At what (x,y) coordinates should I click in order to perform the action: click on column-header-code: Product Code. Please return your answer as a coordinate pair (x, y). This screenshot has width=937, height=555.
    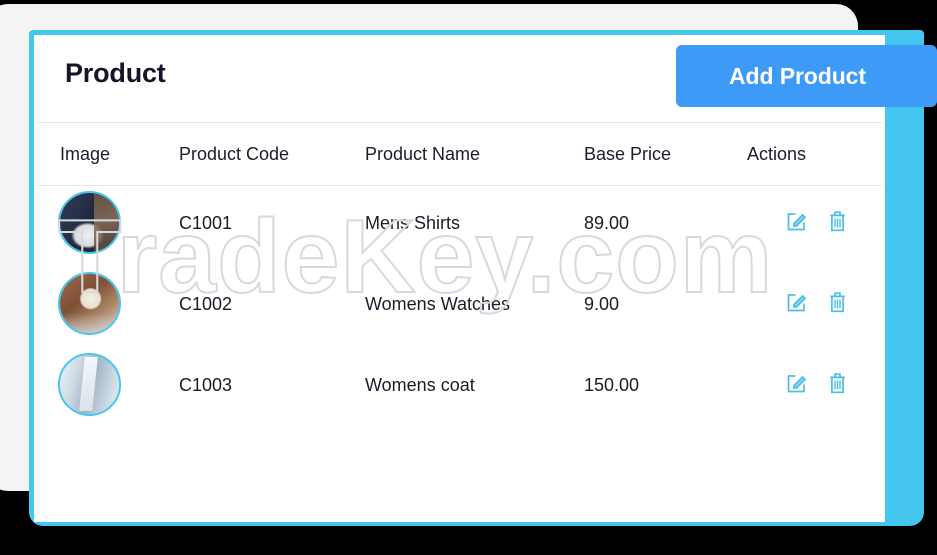
    Looking at the image, I should click on (234, 154).